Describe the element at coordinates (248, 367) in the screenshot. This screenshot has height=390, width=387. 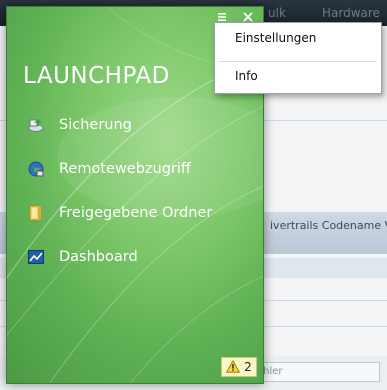
I see `alerts-count: 2` at that location.